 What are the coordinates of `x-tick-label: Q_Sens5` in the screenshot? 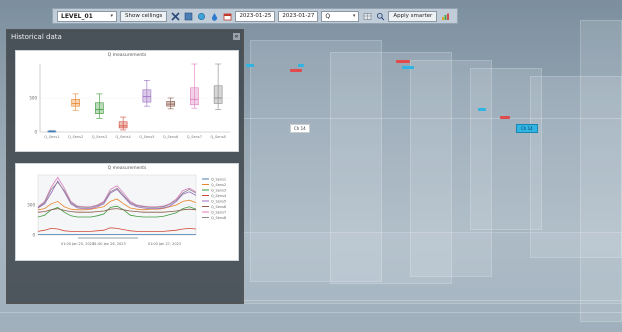 It's located at (146, 137).